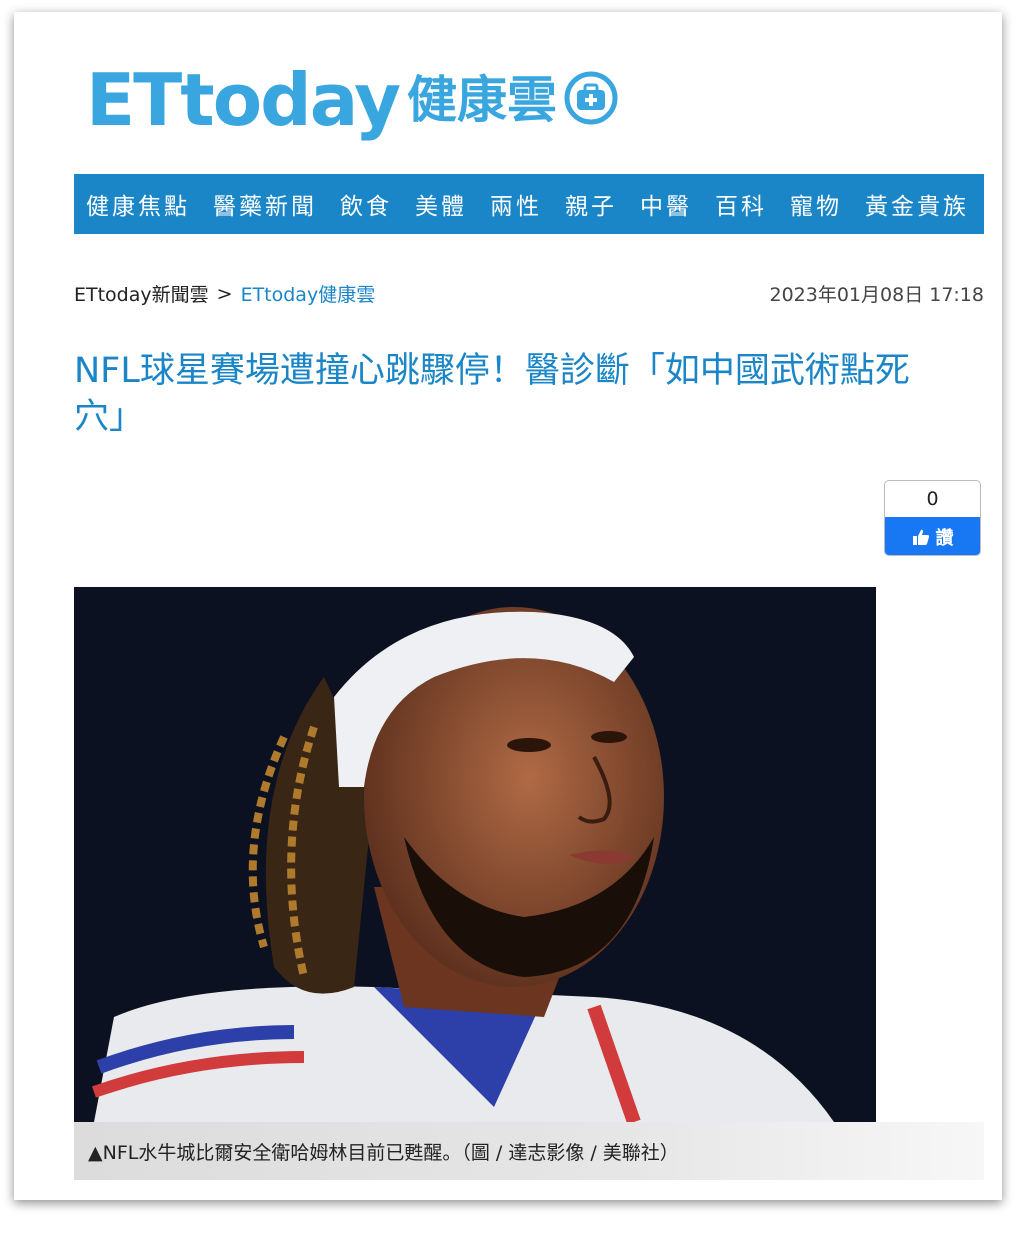 The height and width of the screenshot is (1240, 1016). I want to click on like-label: 讚, so click(944, 538).